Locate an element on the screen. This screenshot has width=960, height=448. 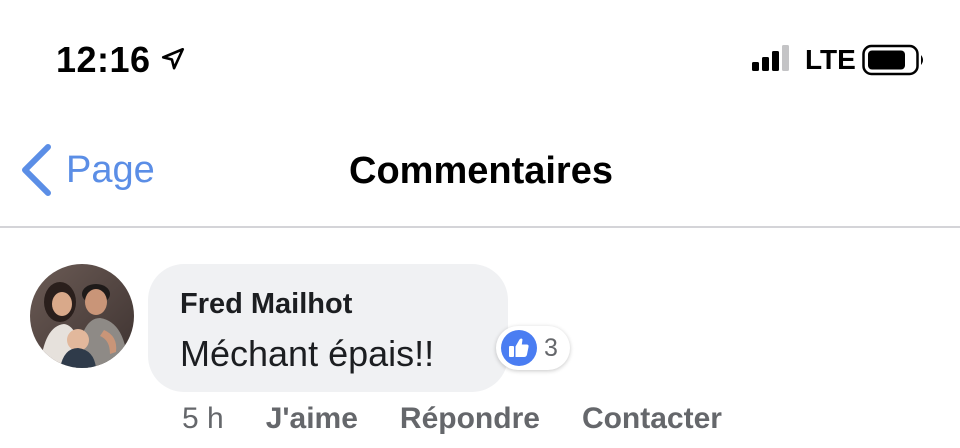
cellular-signal-icon is located at coordinates (770, 58).